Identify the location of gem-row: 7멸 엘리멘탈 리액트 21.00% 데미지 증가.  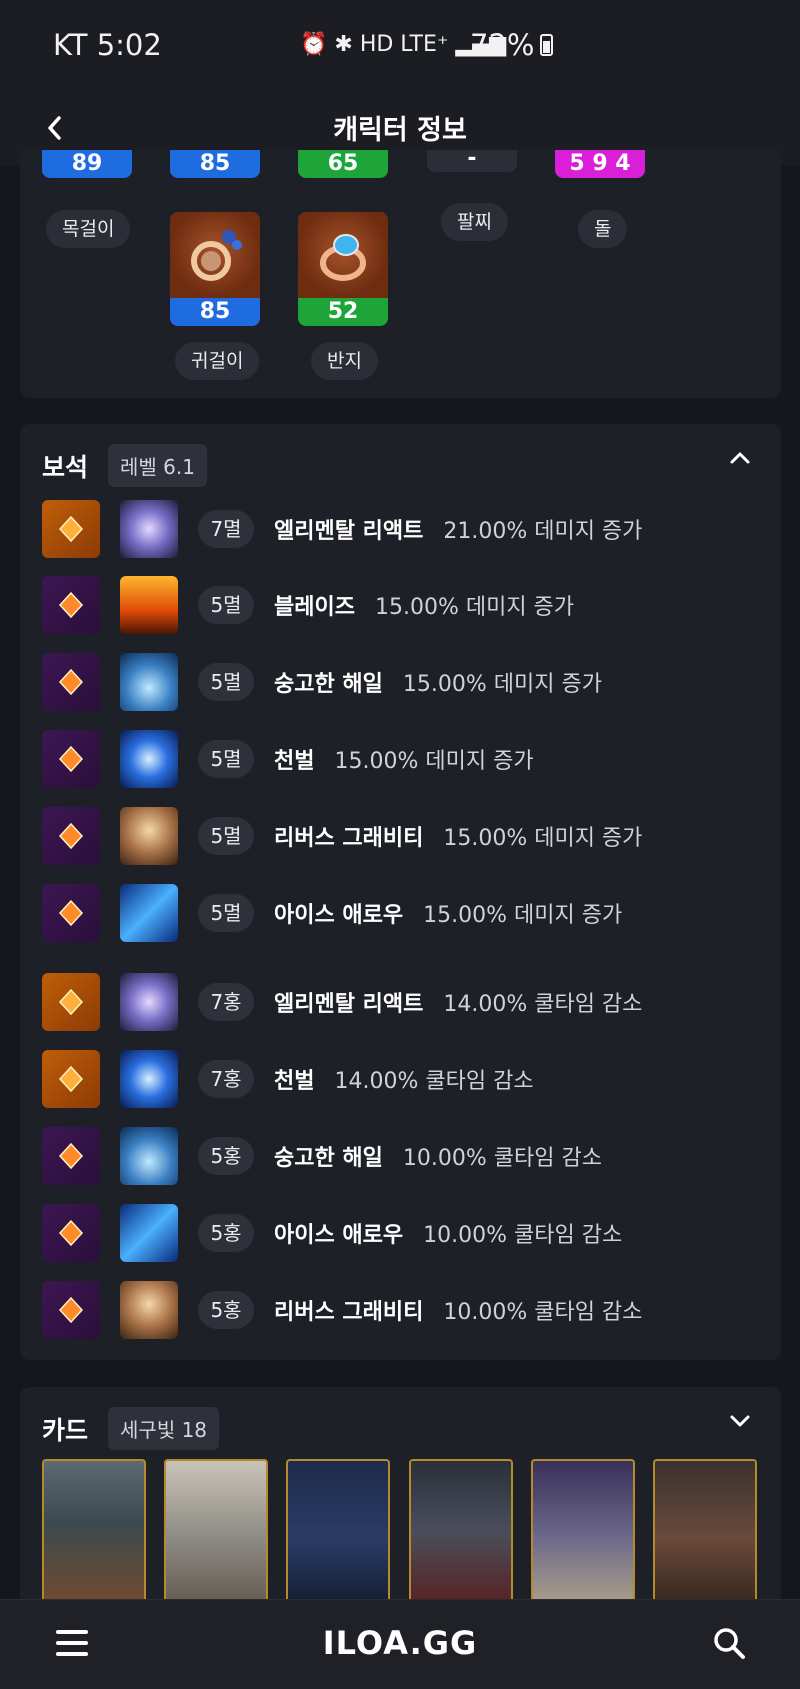
(342, 529).